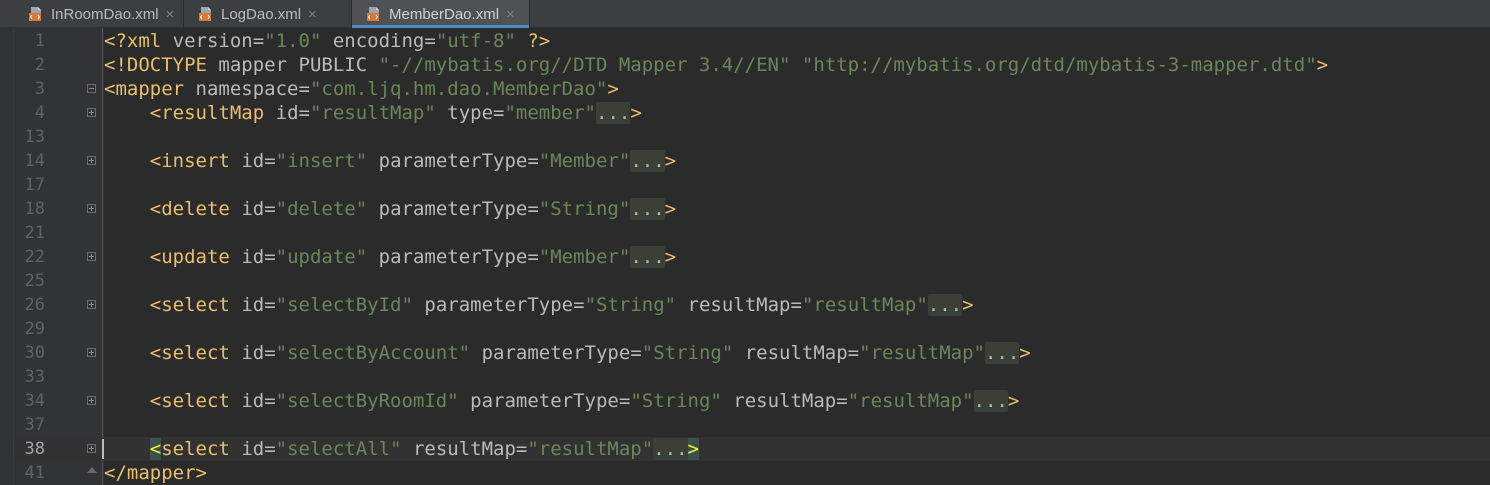 The height and width of the screenshot is (485, 1490). Describe the element at coordinates (39, 113) in the screenshot. I see `line-number: 4` at that location.